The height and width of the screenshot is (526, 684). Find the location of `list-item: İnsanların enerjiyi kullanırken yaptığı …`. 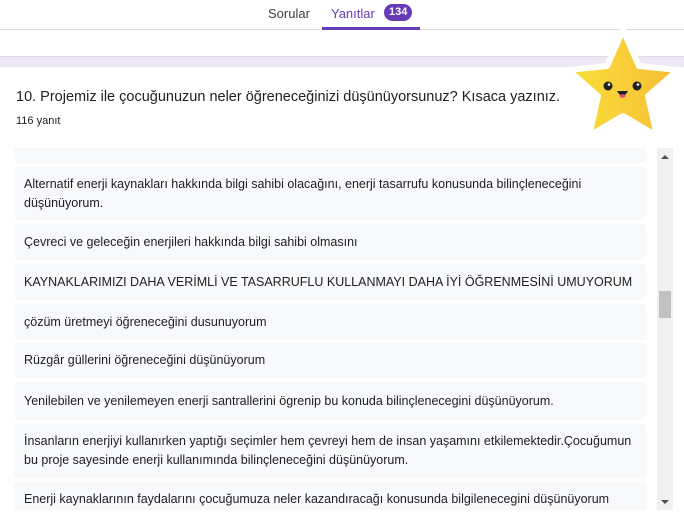

list-item: İnsanların enerjiyi kullanırken yaptığı … is located at coordinates (330, 451).